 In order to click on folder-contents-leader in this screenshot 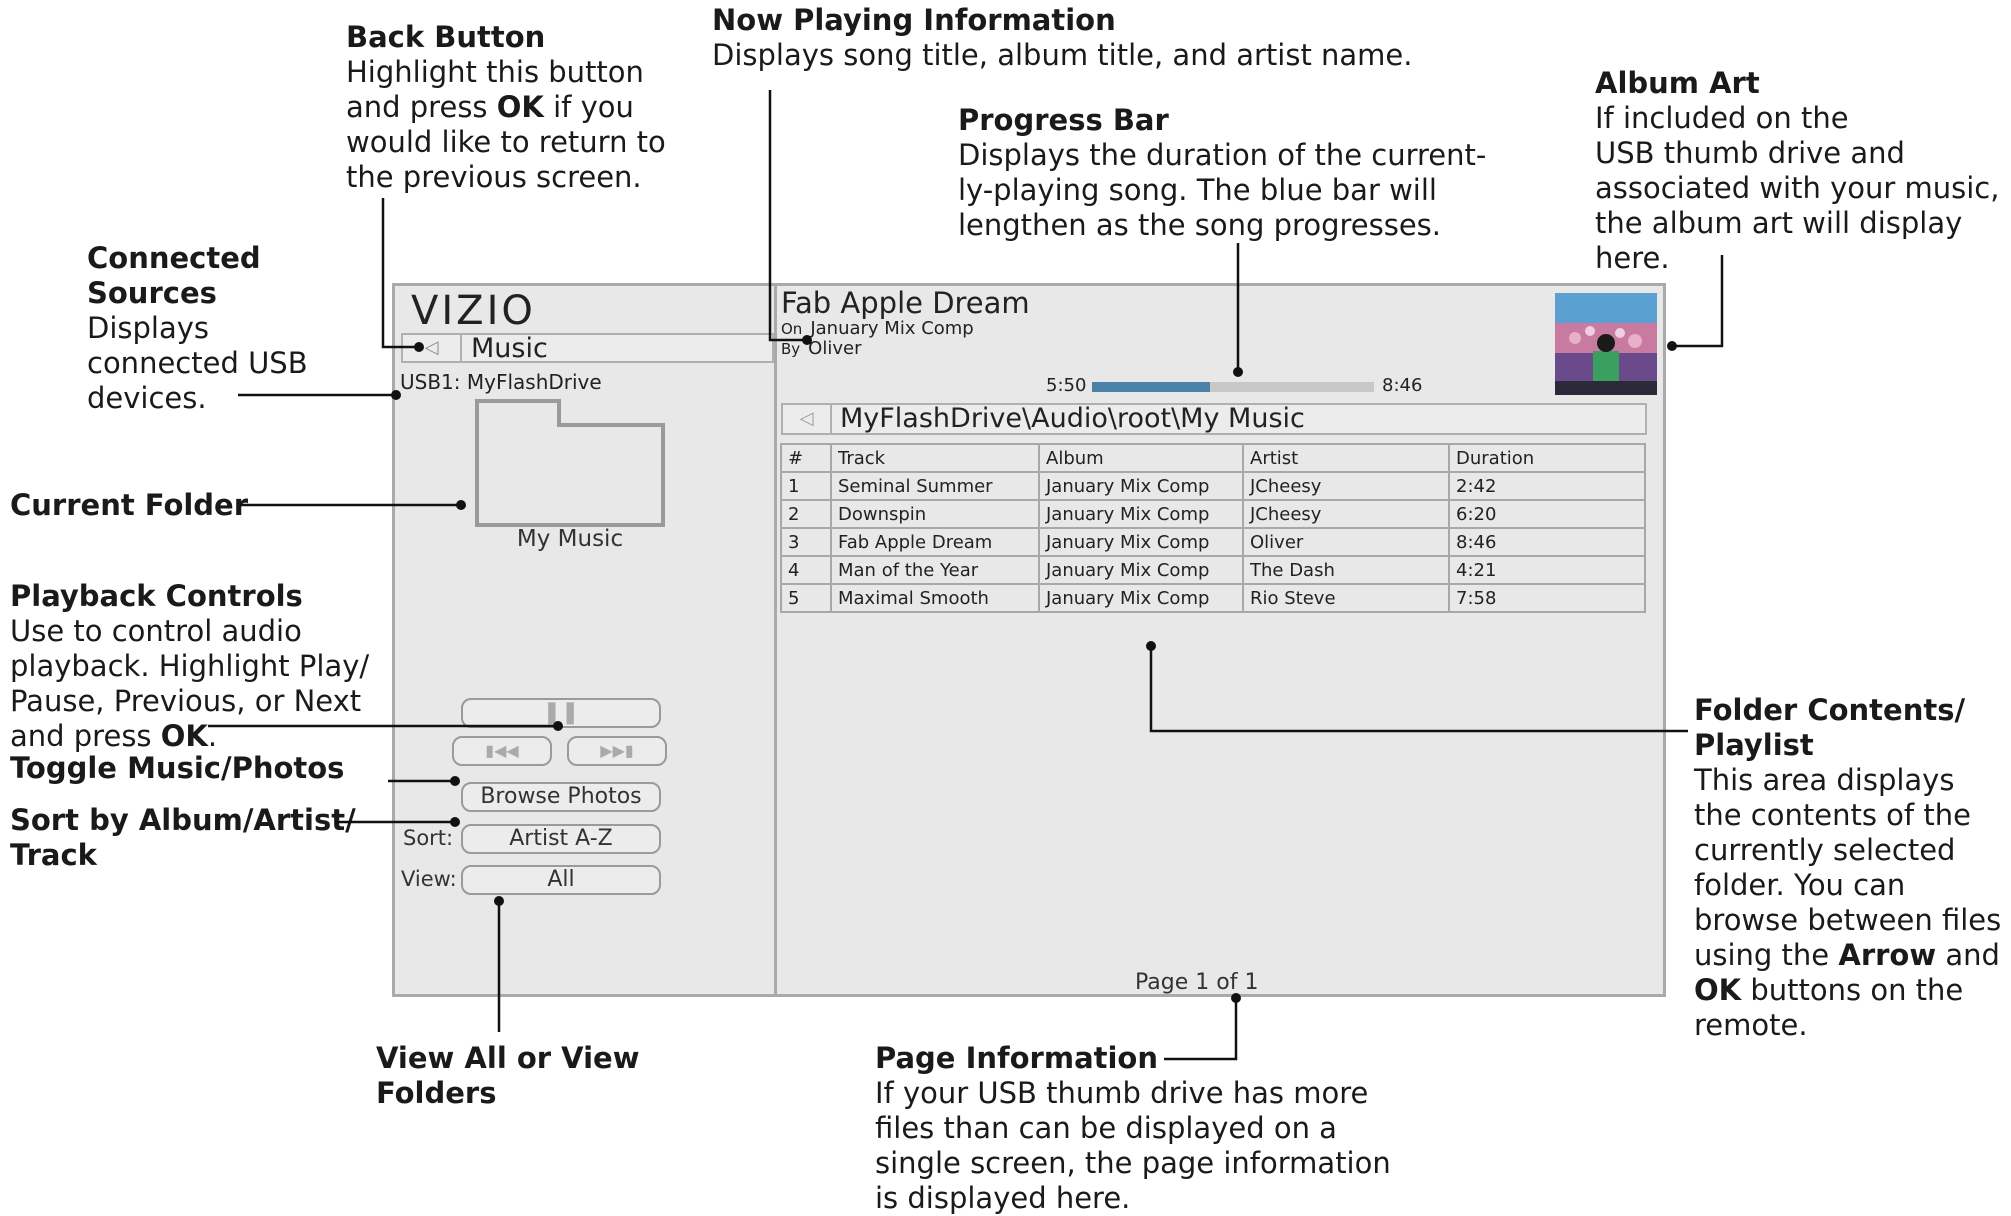, I will do `click(1418, 689)`.